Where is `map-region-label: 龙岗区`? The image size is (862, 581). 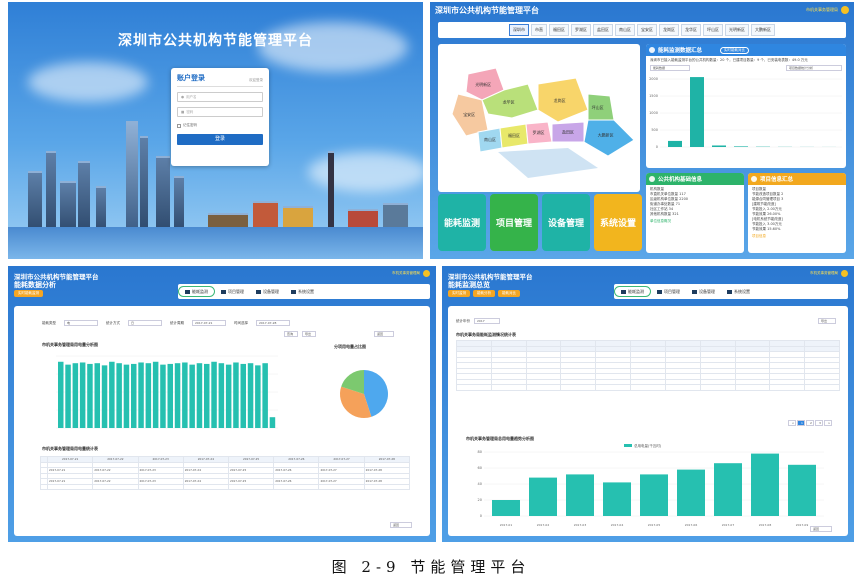 map-region-label: 龙岗区 is located at coordinates (560, 100).